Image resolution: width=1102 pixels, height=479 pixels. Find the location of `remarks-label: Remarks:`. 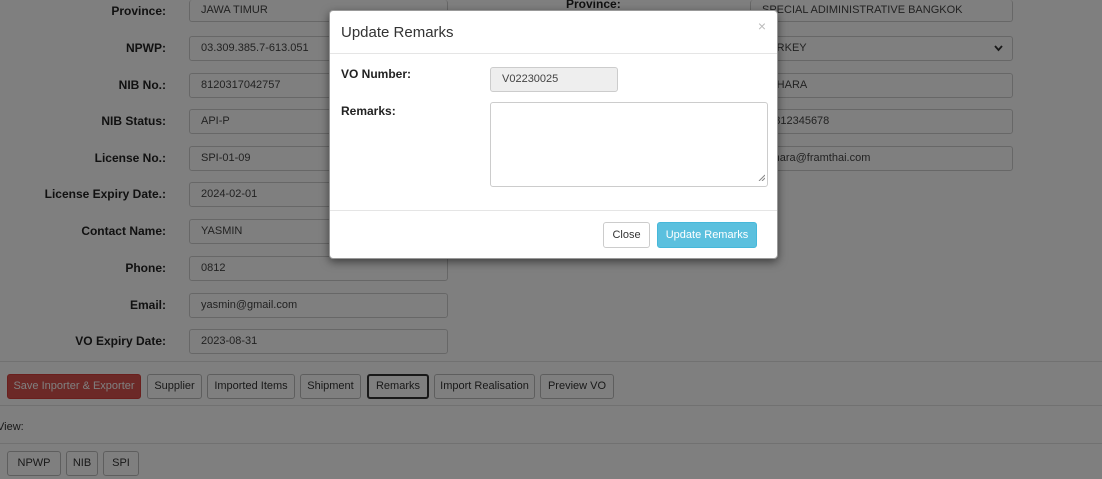

remarks-label: Remarks: is located at coordinates (368, 111).